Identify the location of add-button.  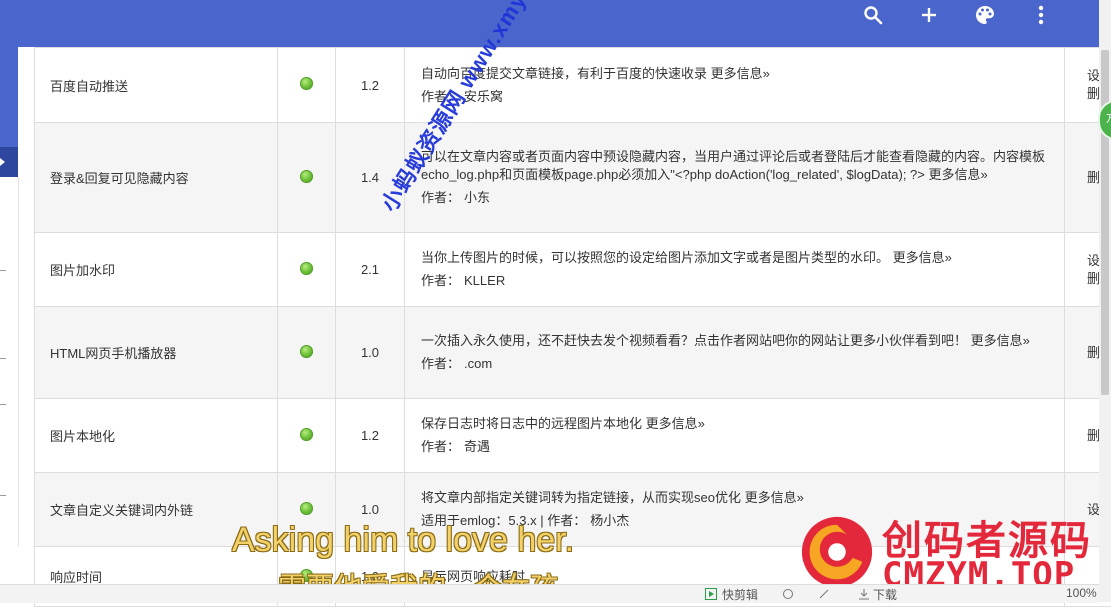
(929, 15).